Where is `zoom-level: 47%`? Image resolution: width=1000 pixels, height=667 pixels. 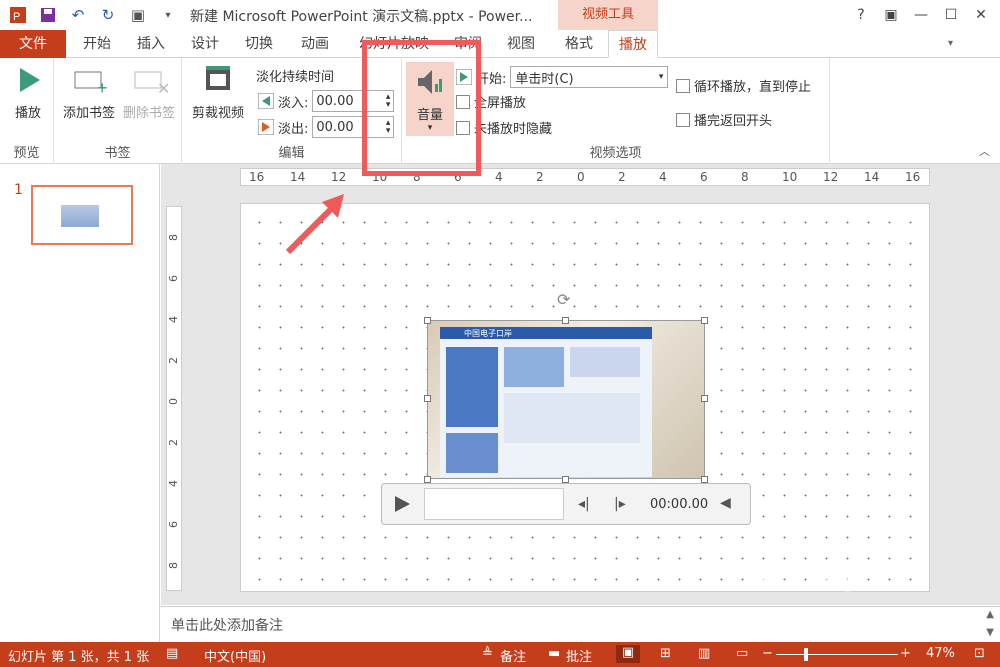 zoom-level: 47% is located at coordinates (940, 653).